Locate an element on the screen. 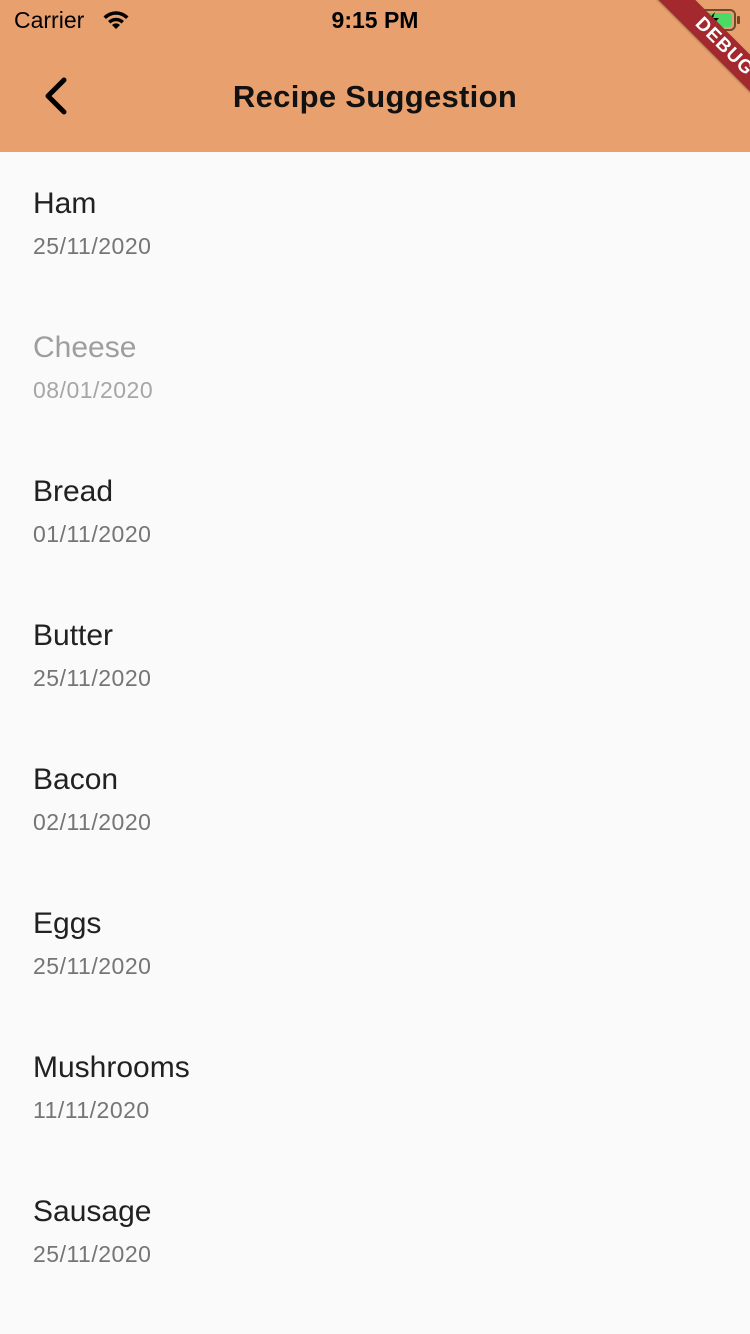 The height and width of the screenshot is (1334, 750). item-name: Bread is located at coordinates (73, 491).